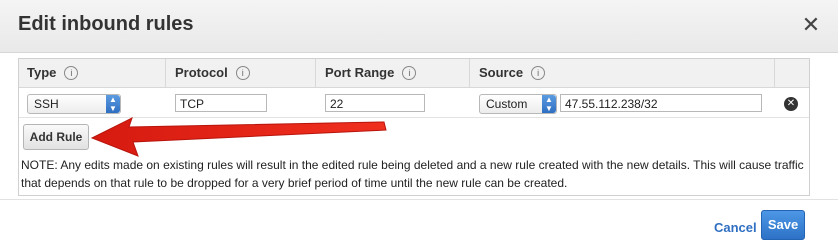 Image resolution: width=838 pixels, height=252 pixels. What do you see at coordinates (811, 25) in the screenshot?
I see `close-icon: ✕` at bounding box center [811, 25].